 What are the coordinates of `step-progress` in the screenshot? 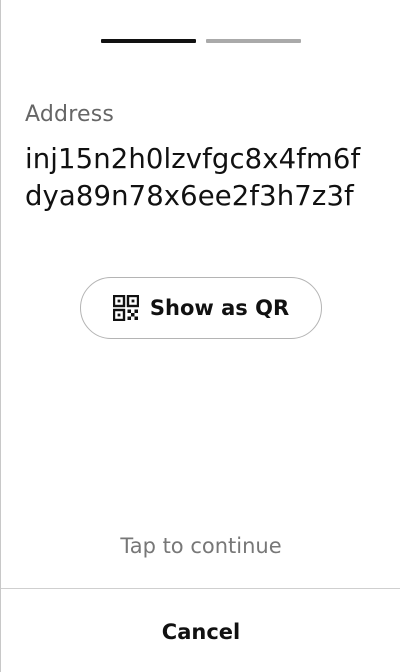 It's located at (201, 41).